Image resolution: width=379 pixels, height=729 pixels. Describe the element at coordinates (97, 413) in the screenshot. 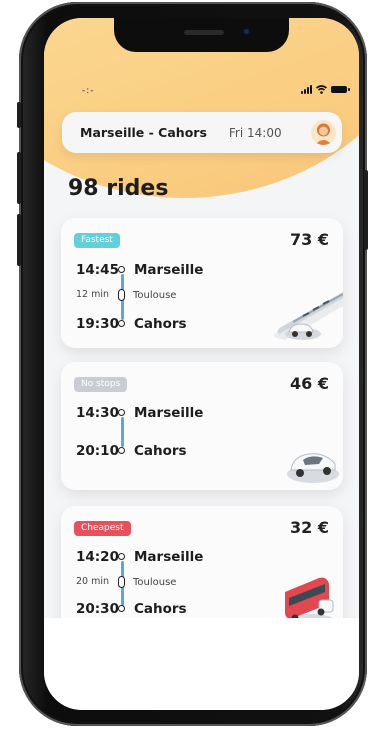

I see `departure-time: 14:30` at that location.